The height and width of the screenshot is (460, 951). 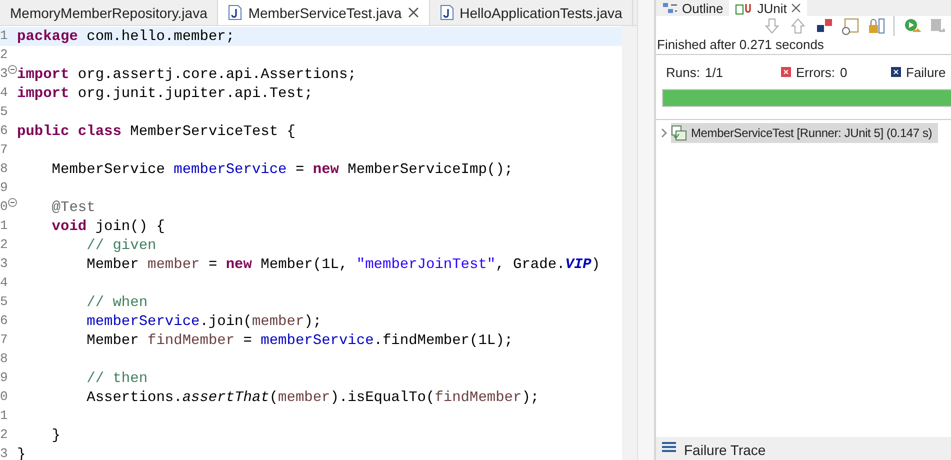 What do you see at coordinates (664, 133) in the screenshot?
I see `chevron-icon` at bounding box center [664, 133].